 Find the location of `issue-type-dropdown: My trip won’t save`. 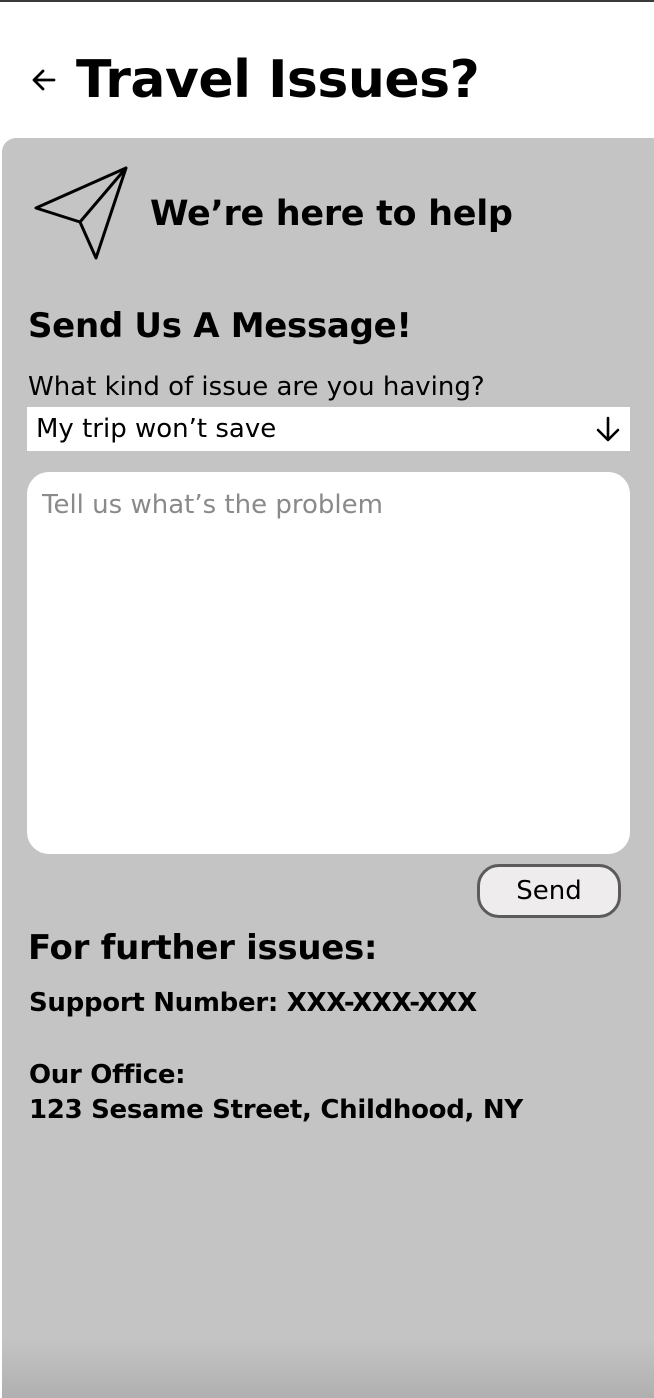

issue-type-dropdown: My trip won’t save is located at coordinates (328, 429).